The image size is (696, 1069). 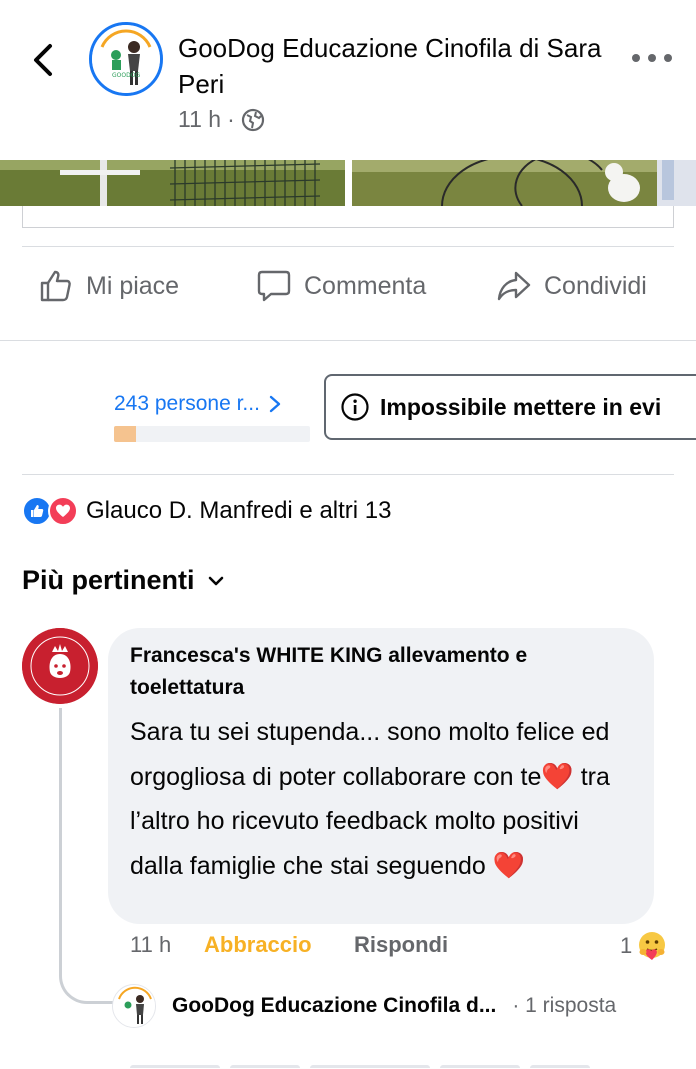 I want to click on comment-sort-dropdown: Più pertinenti, so click(x=123, y=580).